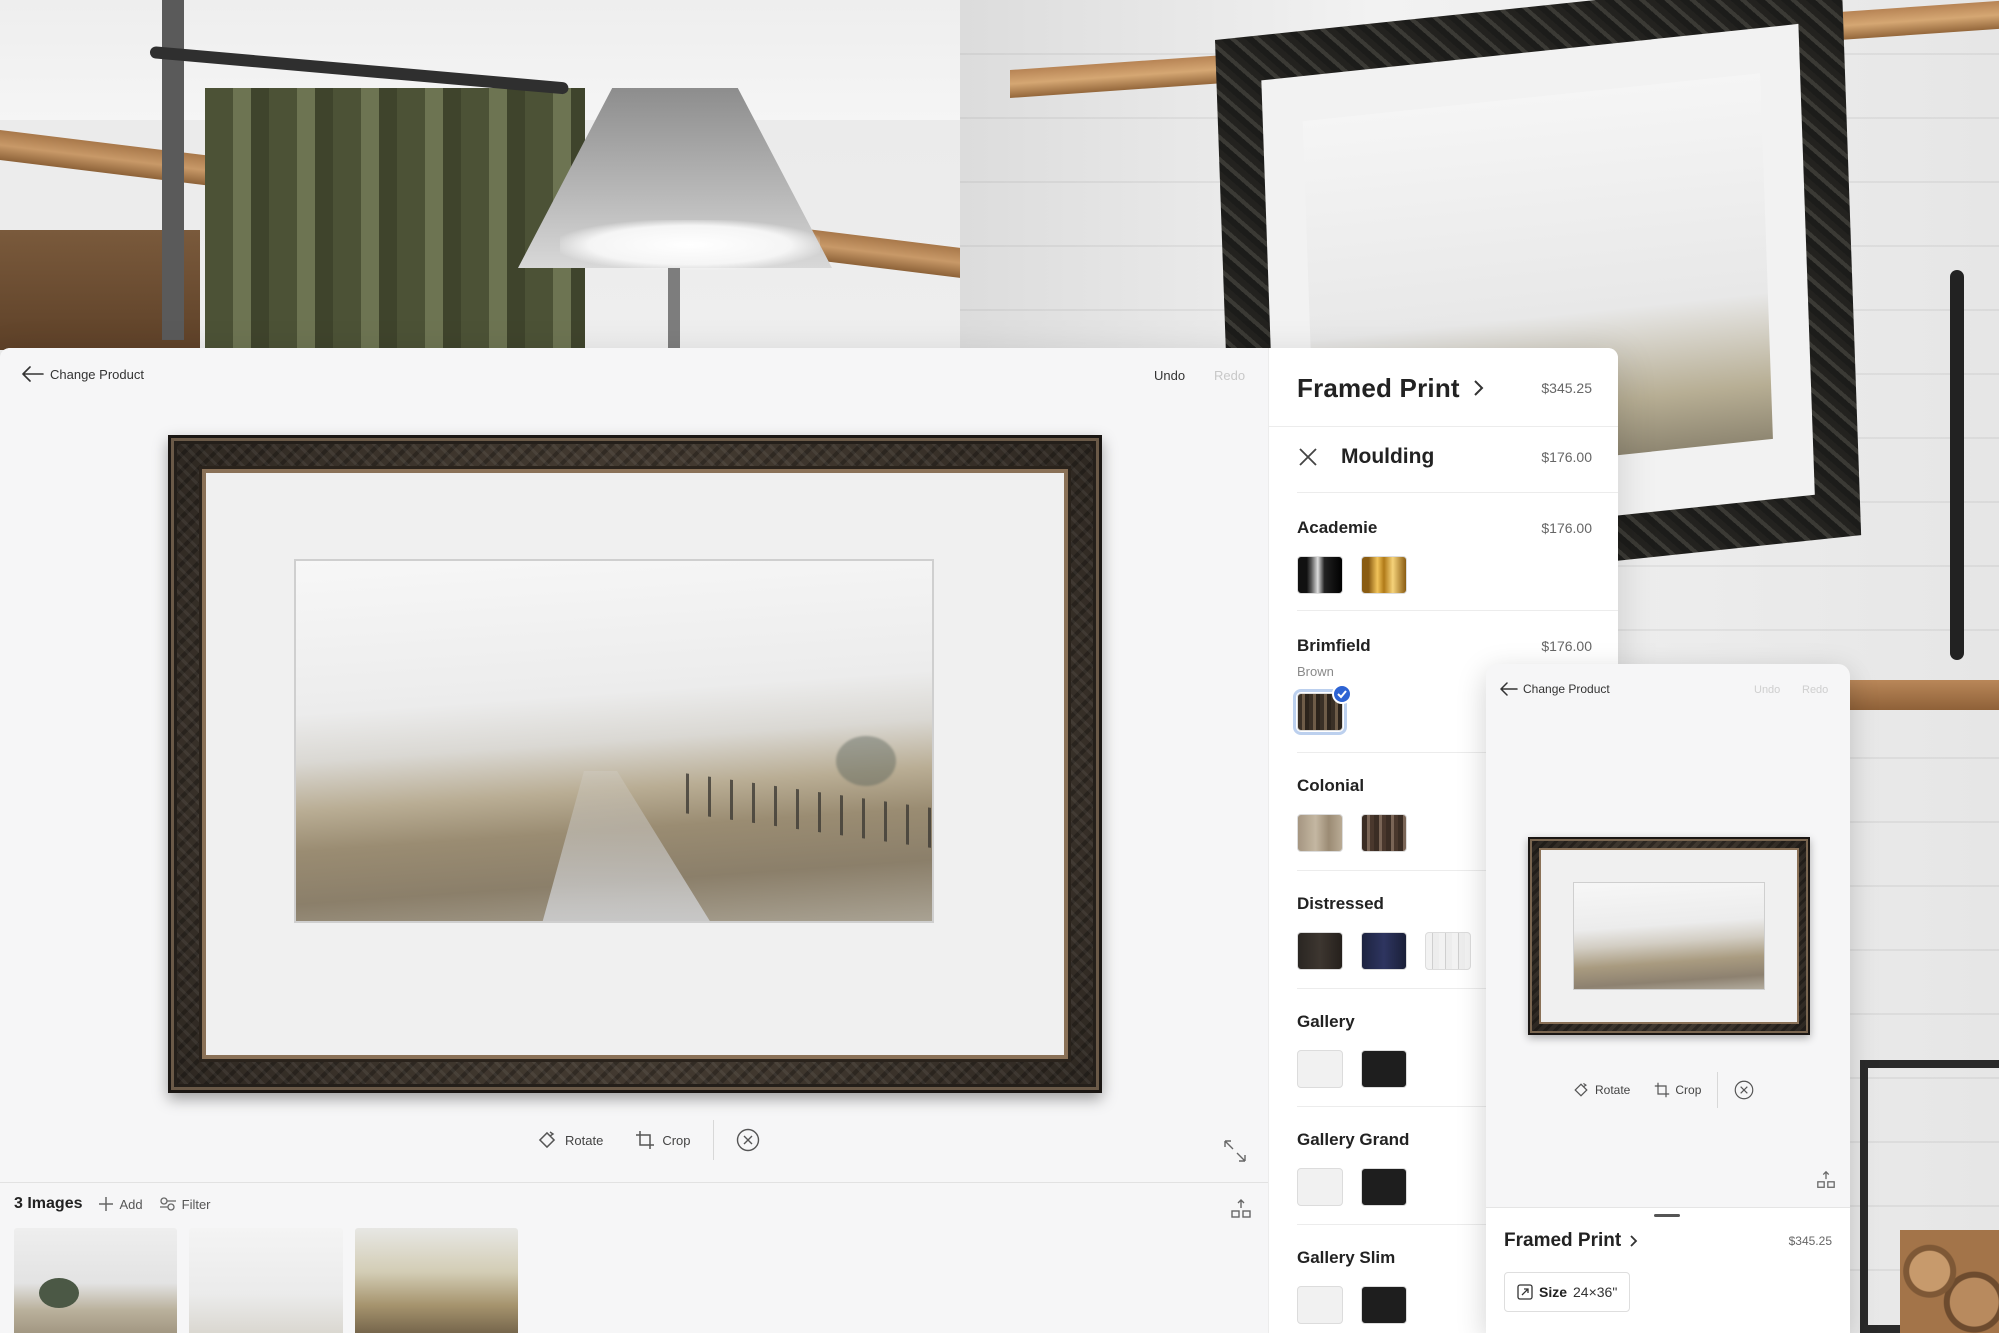 The image size is (1999, 1333). I want to click on section-divider, so click(1457, 492).